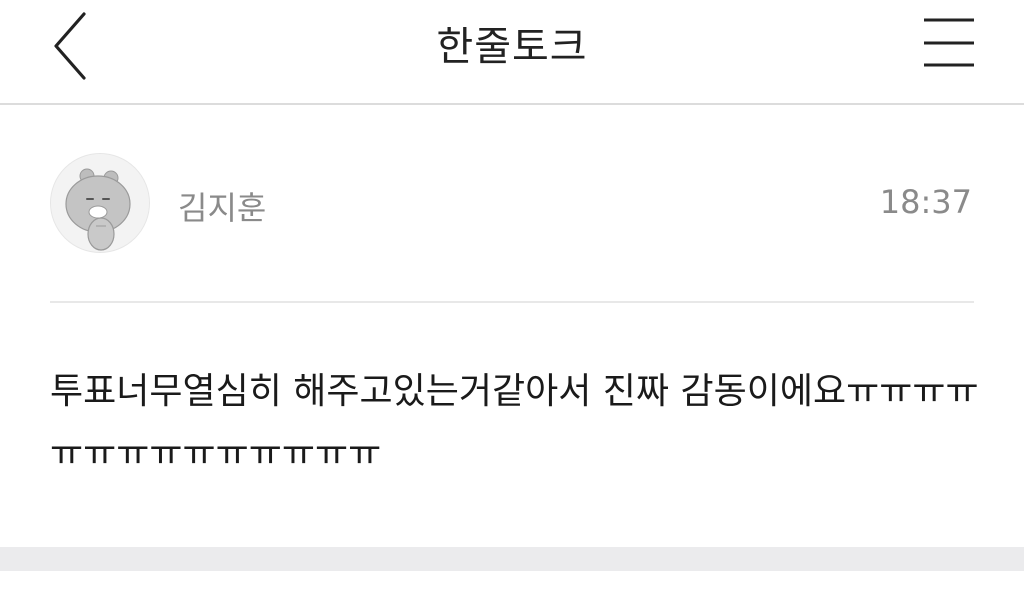 The height and width of the screenshot is (592, 1024). Describe the element at coordinates (512, 581) in the screenshot. I see `bottom-area` at that location.